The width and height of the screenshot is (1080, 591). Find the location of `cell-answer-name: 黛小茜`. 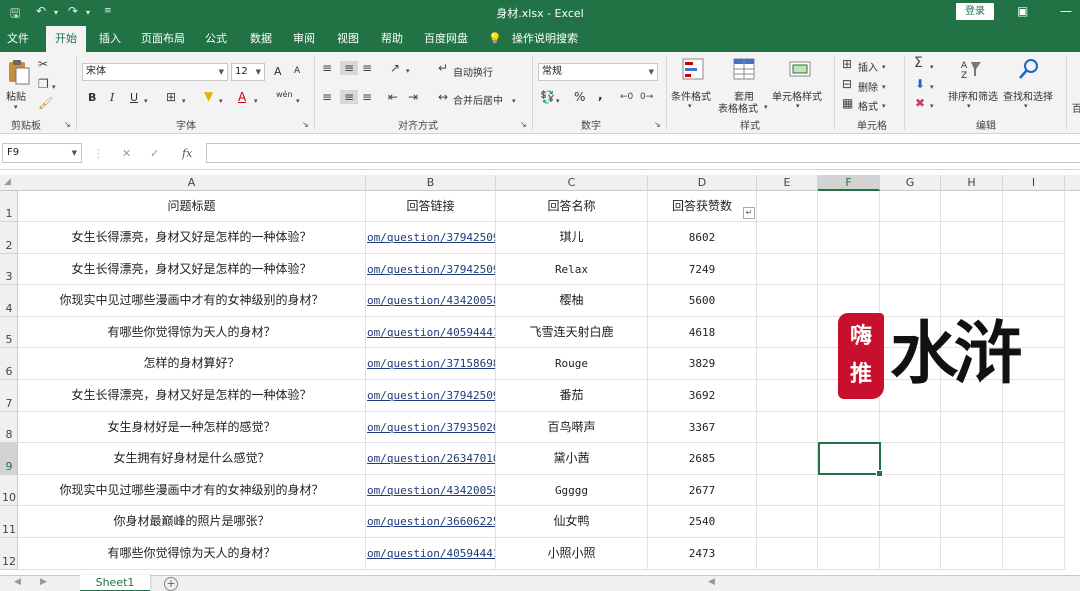

cell-answer-name: 黛小茜 is located at coordinates (572, 459).